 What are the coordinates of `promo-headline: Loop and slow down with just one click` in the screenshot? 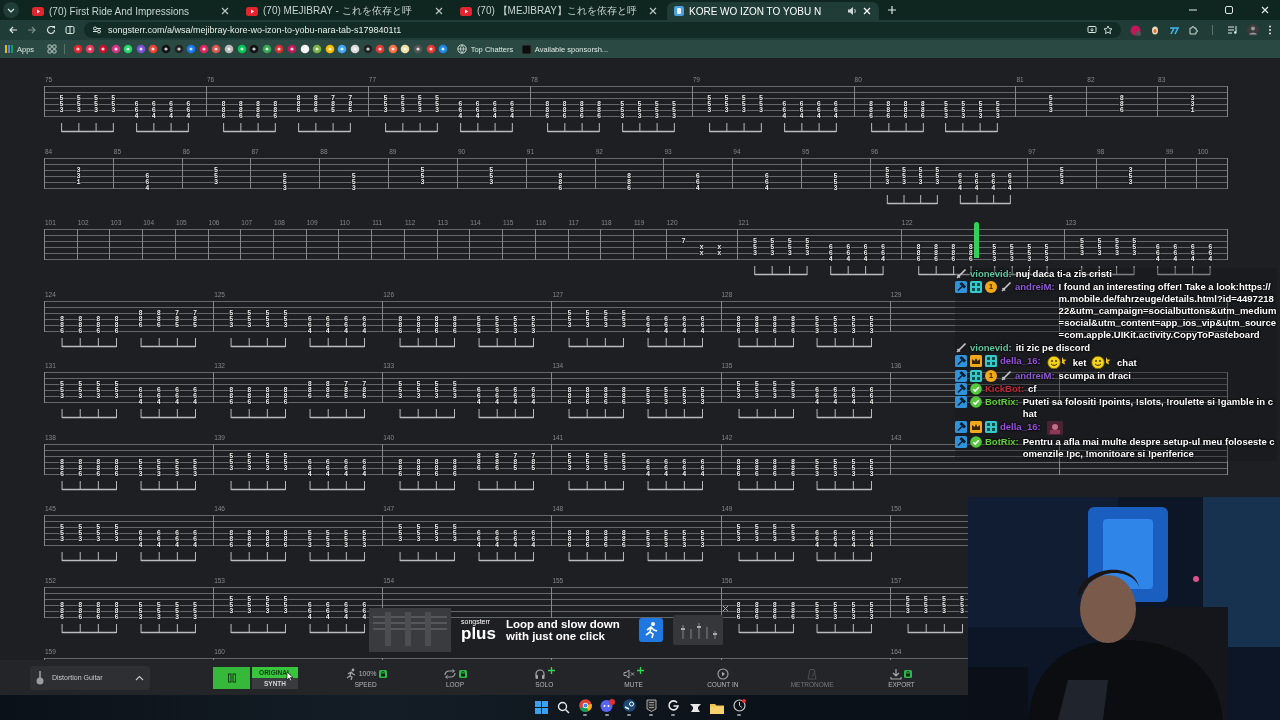 It's located at (563, 630).